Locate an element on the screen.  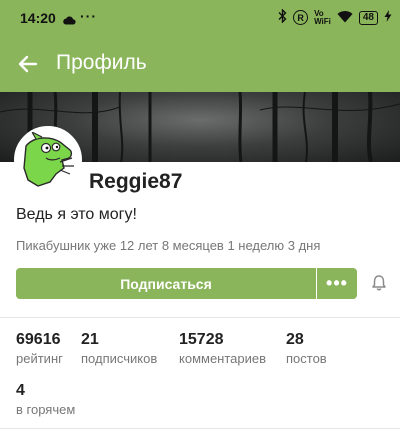
status-time: 14:20 is located at coordinates (38, 18).